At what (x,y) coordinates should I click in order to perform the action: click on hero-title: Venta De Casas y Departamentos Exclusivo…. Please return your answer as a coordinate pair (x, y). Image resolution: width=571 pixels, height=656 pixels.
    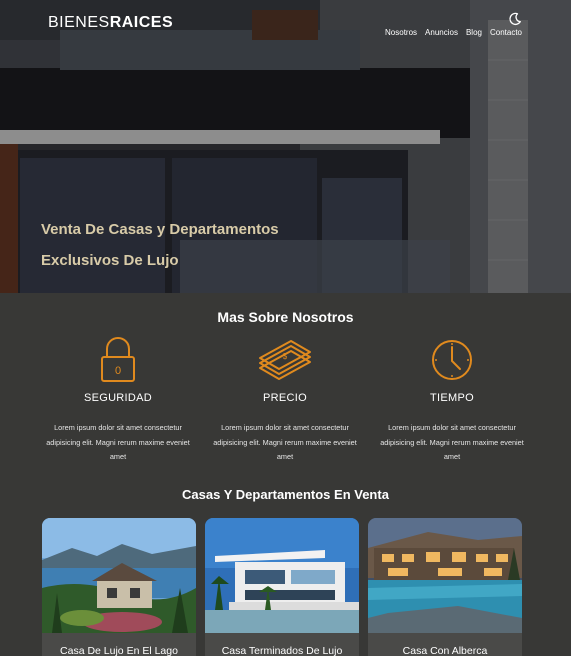
    Looking at the image, I should click on (160, 245).